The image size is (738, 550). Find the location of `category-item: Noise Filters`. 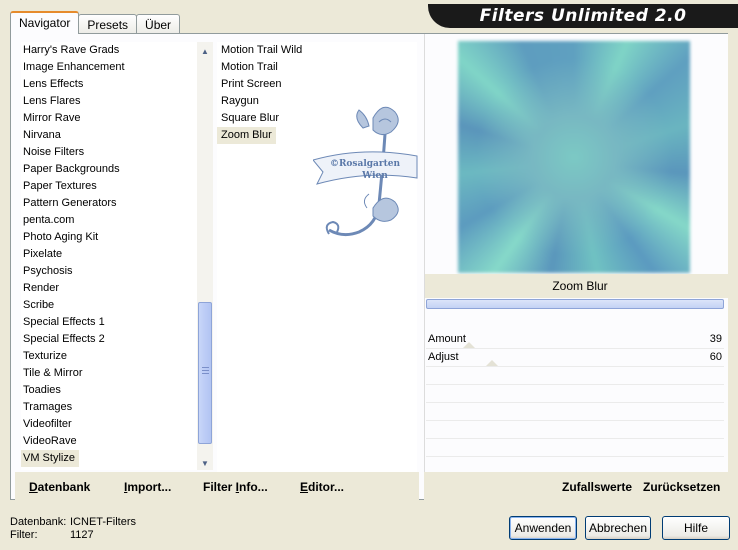

category-item: Noise Filters is located at coordinates (114, 152).